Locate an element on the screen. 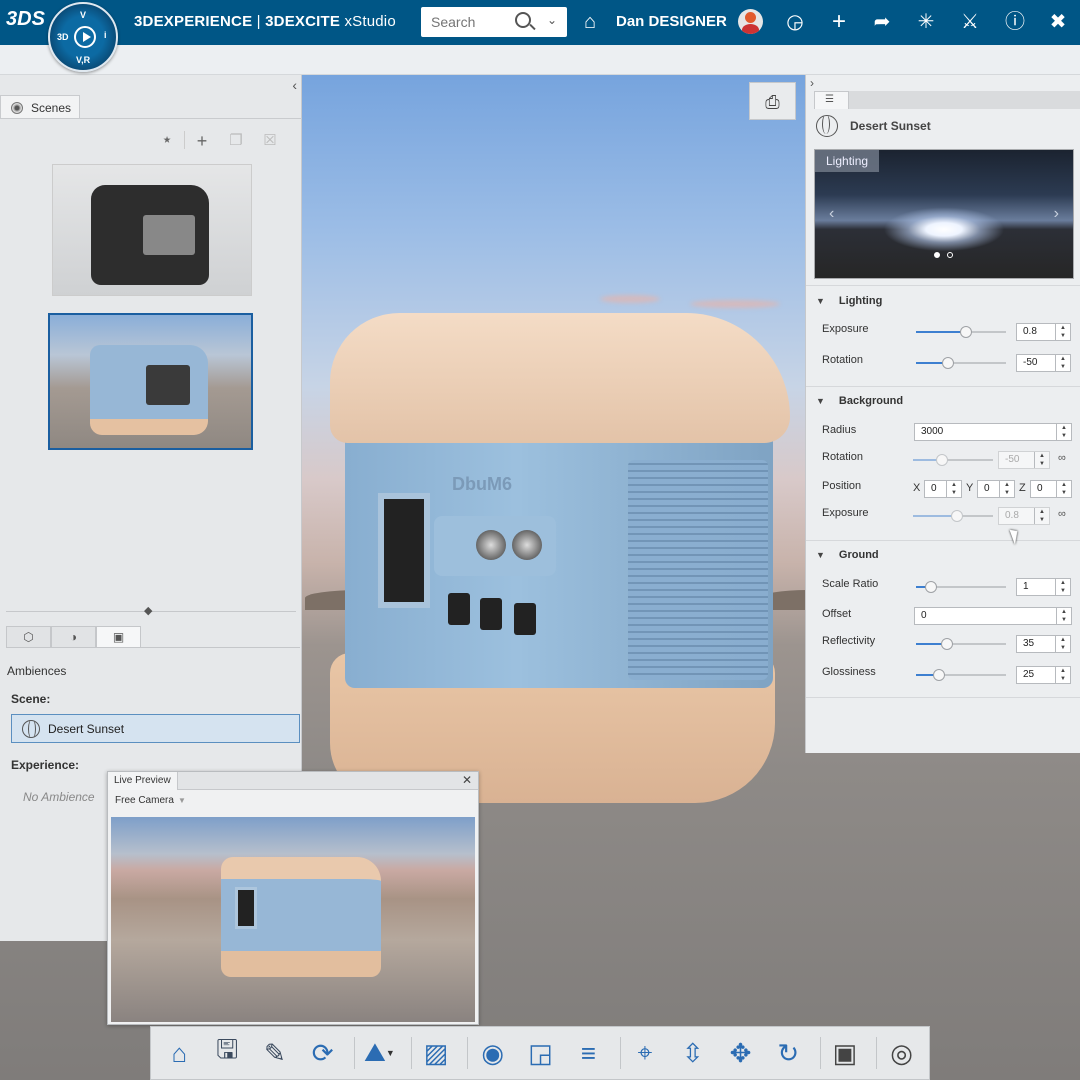 This screenshot has height=1080, width=1080. camera-view-button: ⎙ is located at coordinates (772, 101).